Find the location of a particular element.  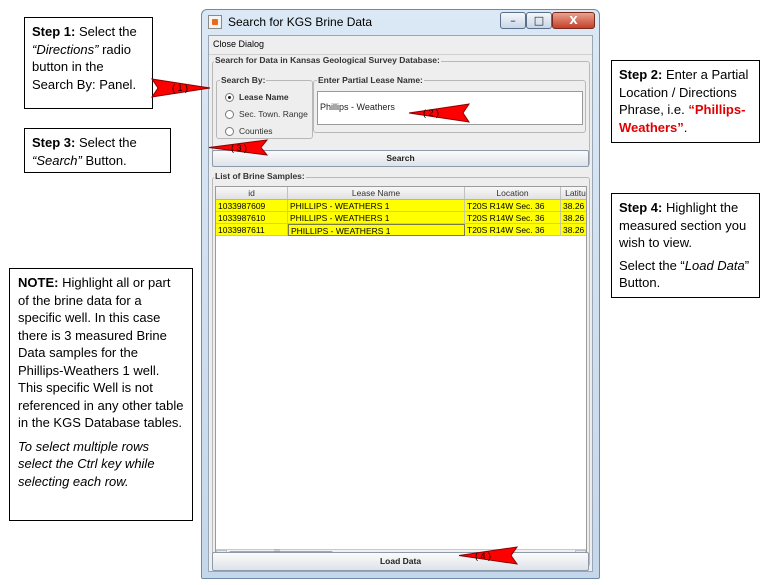

arrow-3-label: ( 3 ) is located at coordinates (239, 148).